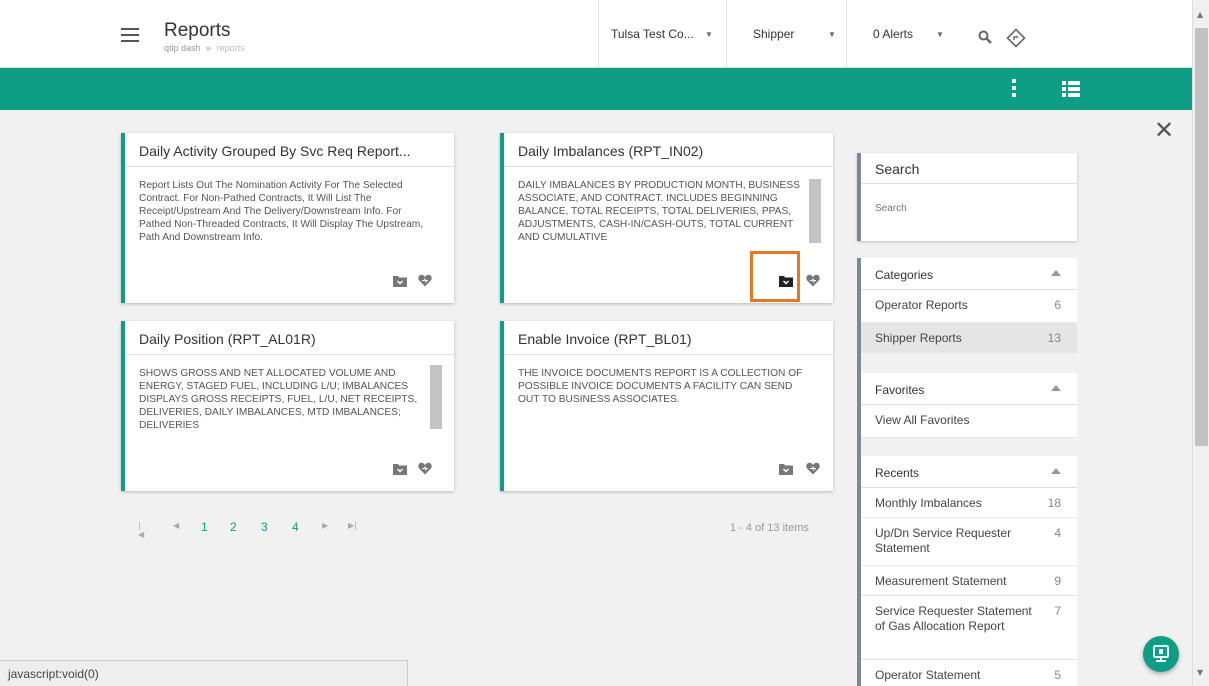  Describe the element at coordinates (233, 527) in the screenshot. I see `page-2-button: 2` at that location.